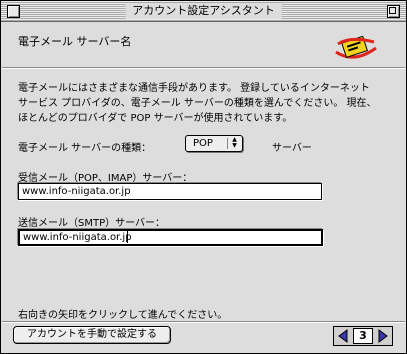 The image size is (407, 354). Describe the element at coordinates (13, 11) in the screenshot. I see `close-box` at that location.